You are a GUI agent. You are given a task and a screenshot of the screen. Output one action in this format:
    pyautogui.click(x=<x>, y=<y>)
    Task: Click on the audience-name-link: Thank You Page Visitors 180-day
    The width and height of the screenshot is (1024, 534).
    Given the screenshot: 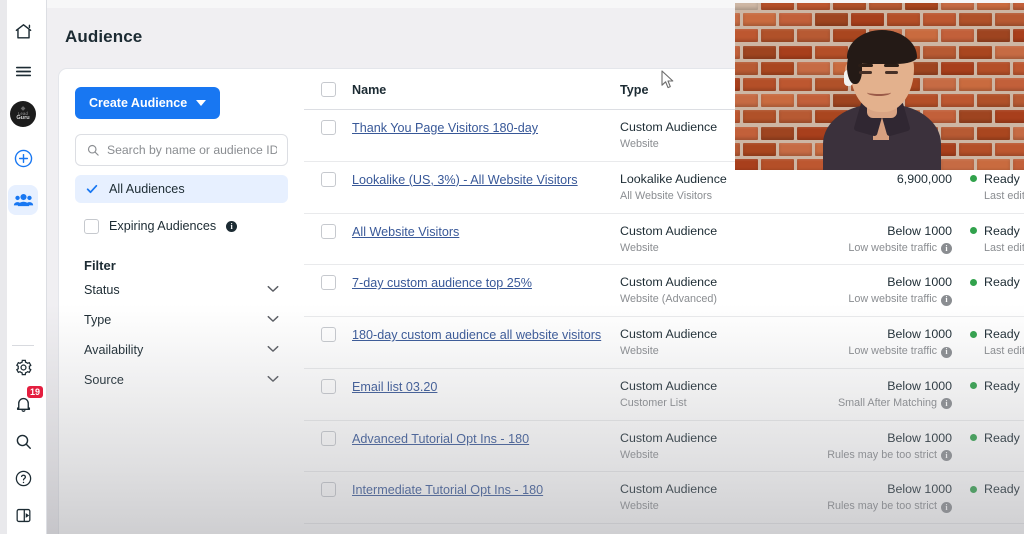 What is the action you would take?
    pyautogui.click(x=445, y=128)
    